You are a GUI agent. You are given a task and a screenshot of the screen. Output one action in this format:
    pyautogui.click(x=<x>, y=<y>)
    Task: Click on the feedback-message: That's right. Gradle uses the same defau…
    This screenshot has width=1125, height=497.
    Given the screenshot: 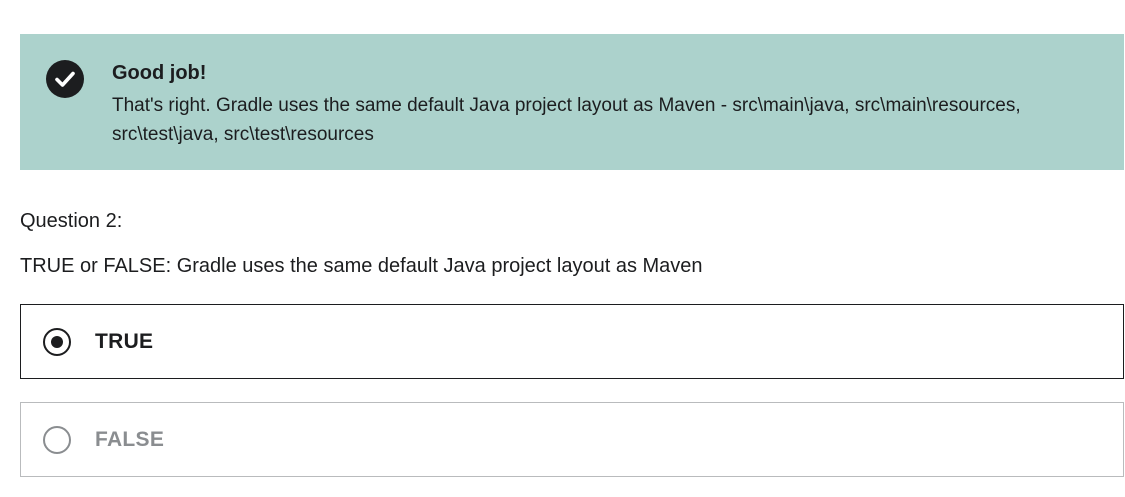 What is the action you would take?
    pyautogui.click(x=566, y=120)
    